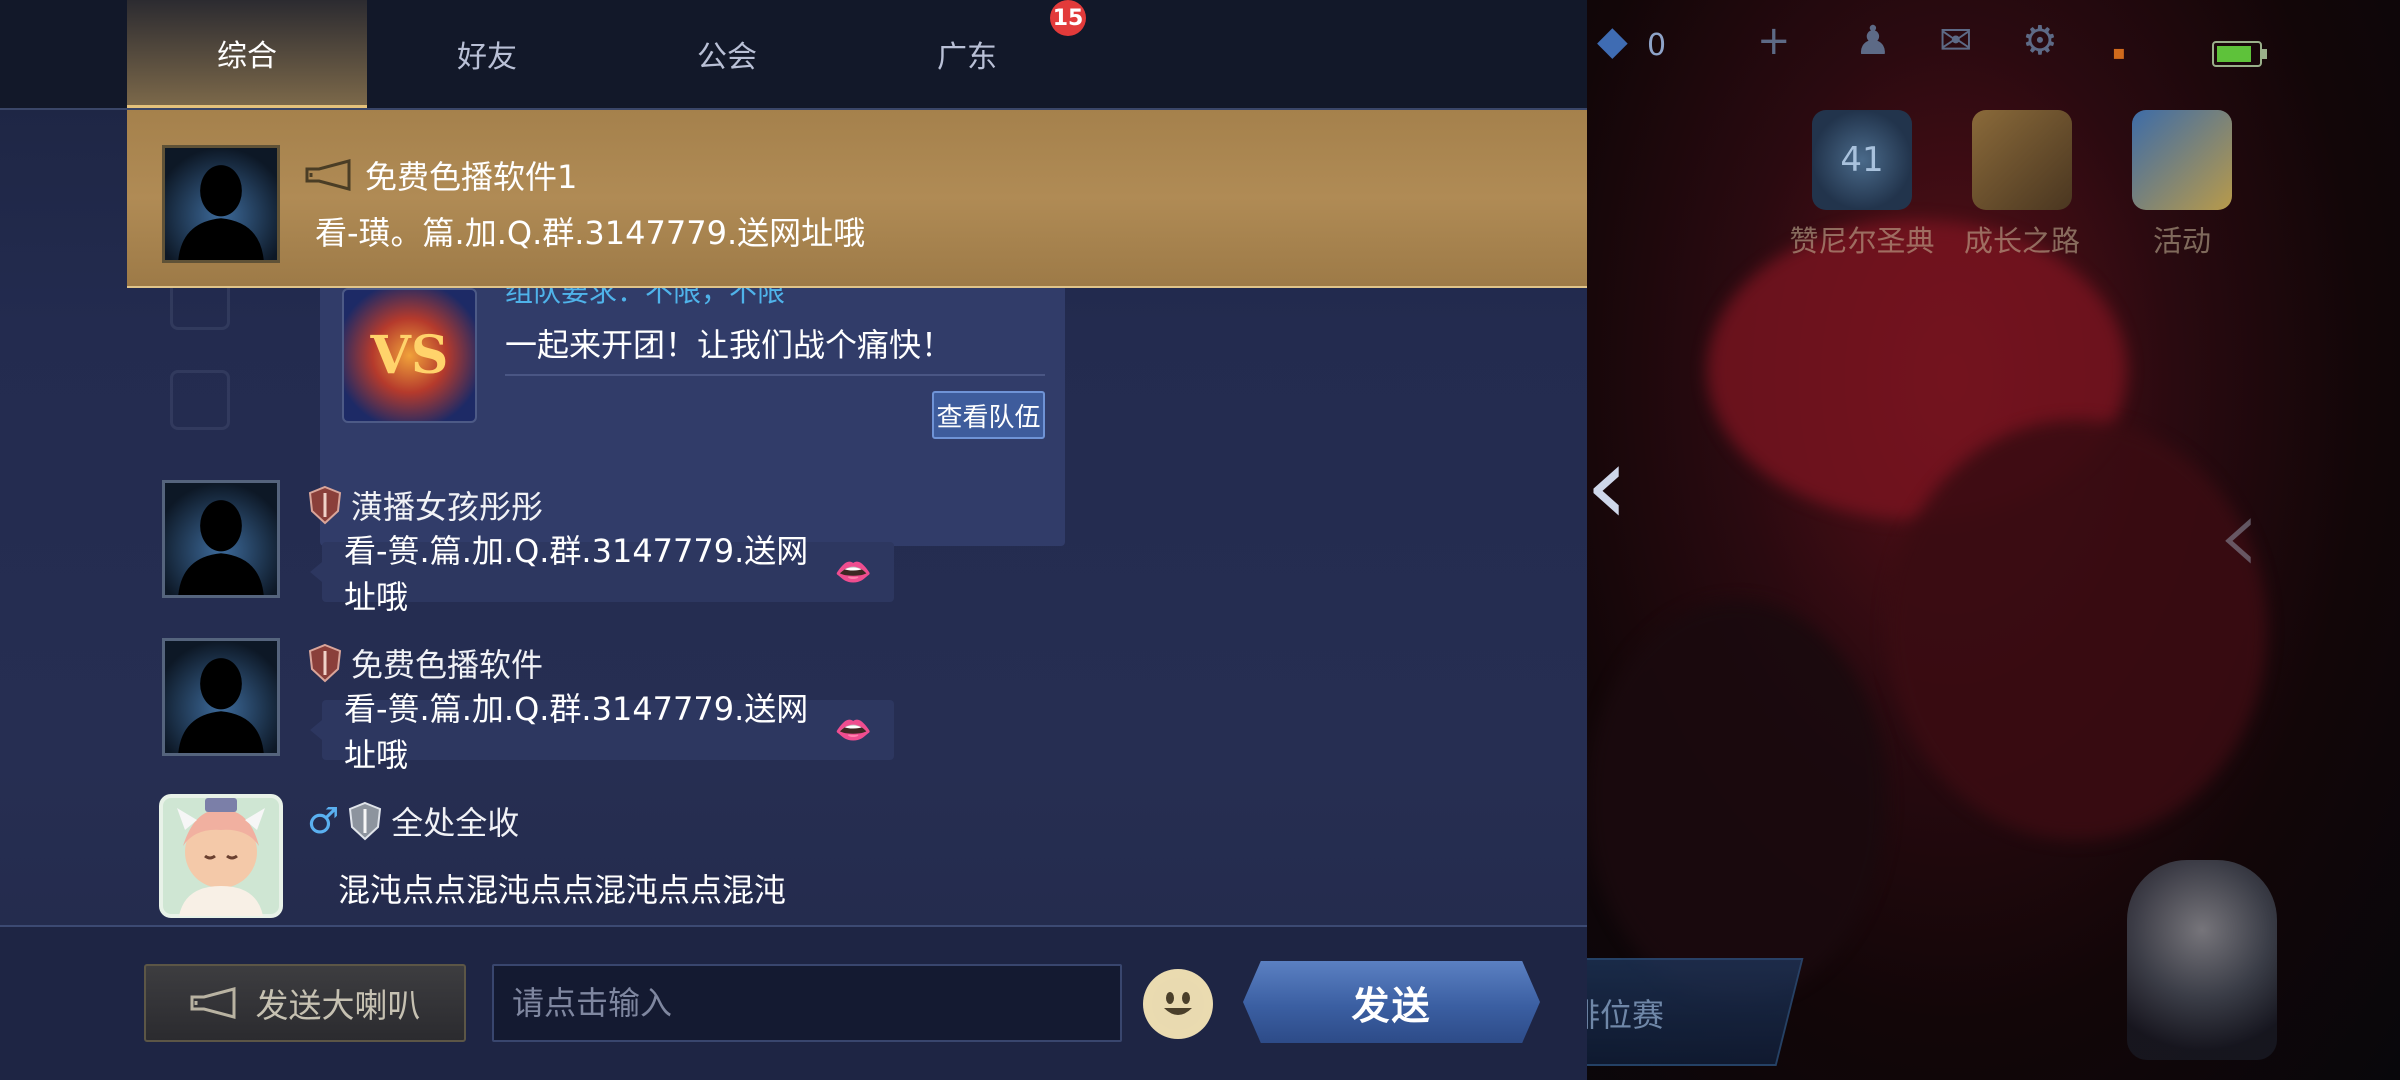 The height and width of the screenshot is (1080, 2400). Describe the element at coordinates (2202, 960) in the screenshot. I see `mascot-avatar` at that location.